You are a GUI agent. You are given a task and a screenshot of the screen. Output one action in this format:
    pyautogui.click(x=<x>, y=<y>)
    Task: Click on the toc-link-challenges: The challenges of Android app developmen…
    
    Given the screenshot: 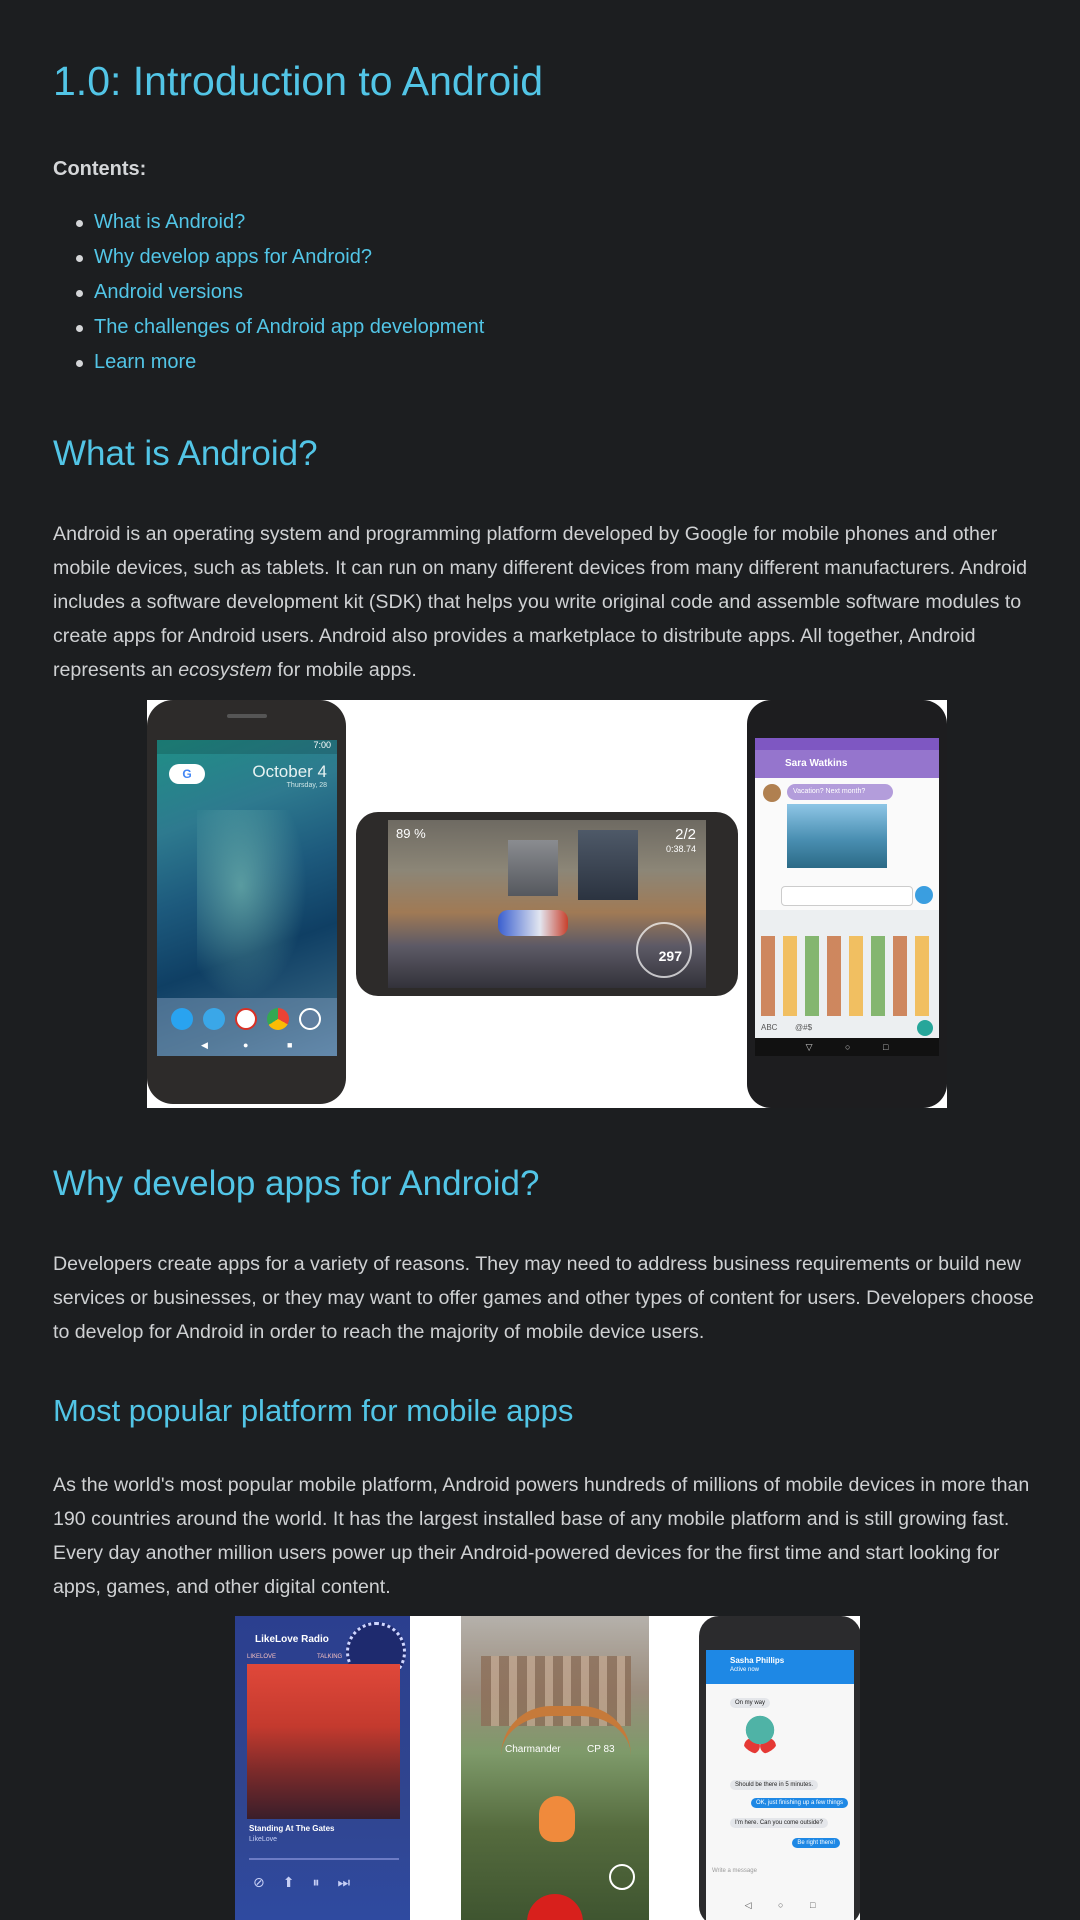 What is the action you would take?
    pyautogui.click(x=289, y=327)
    